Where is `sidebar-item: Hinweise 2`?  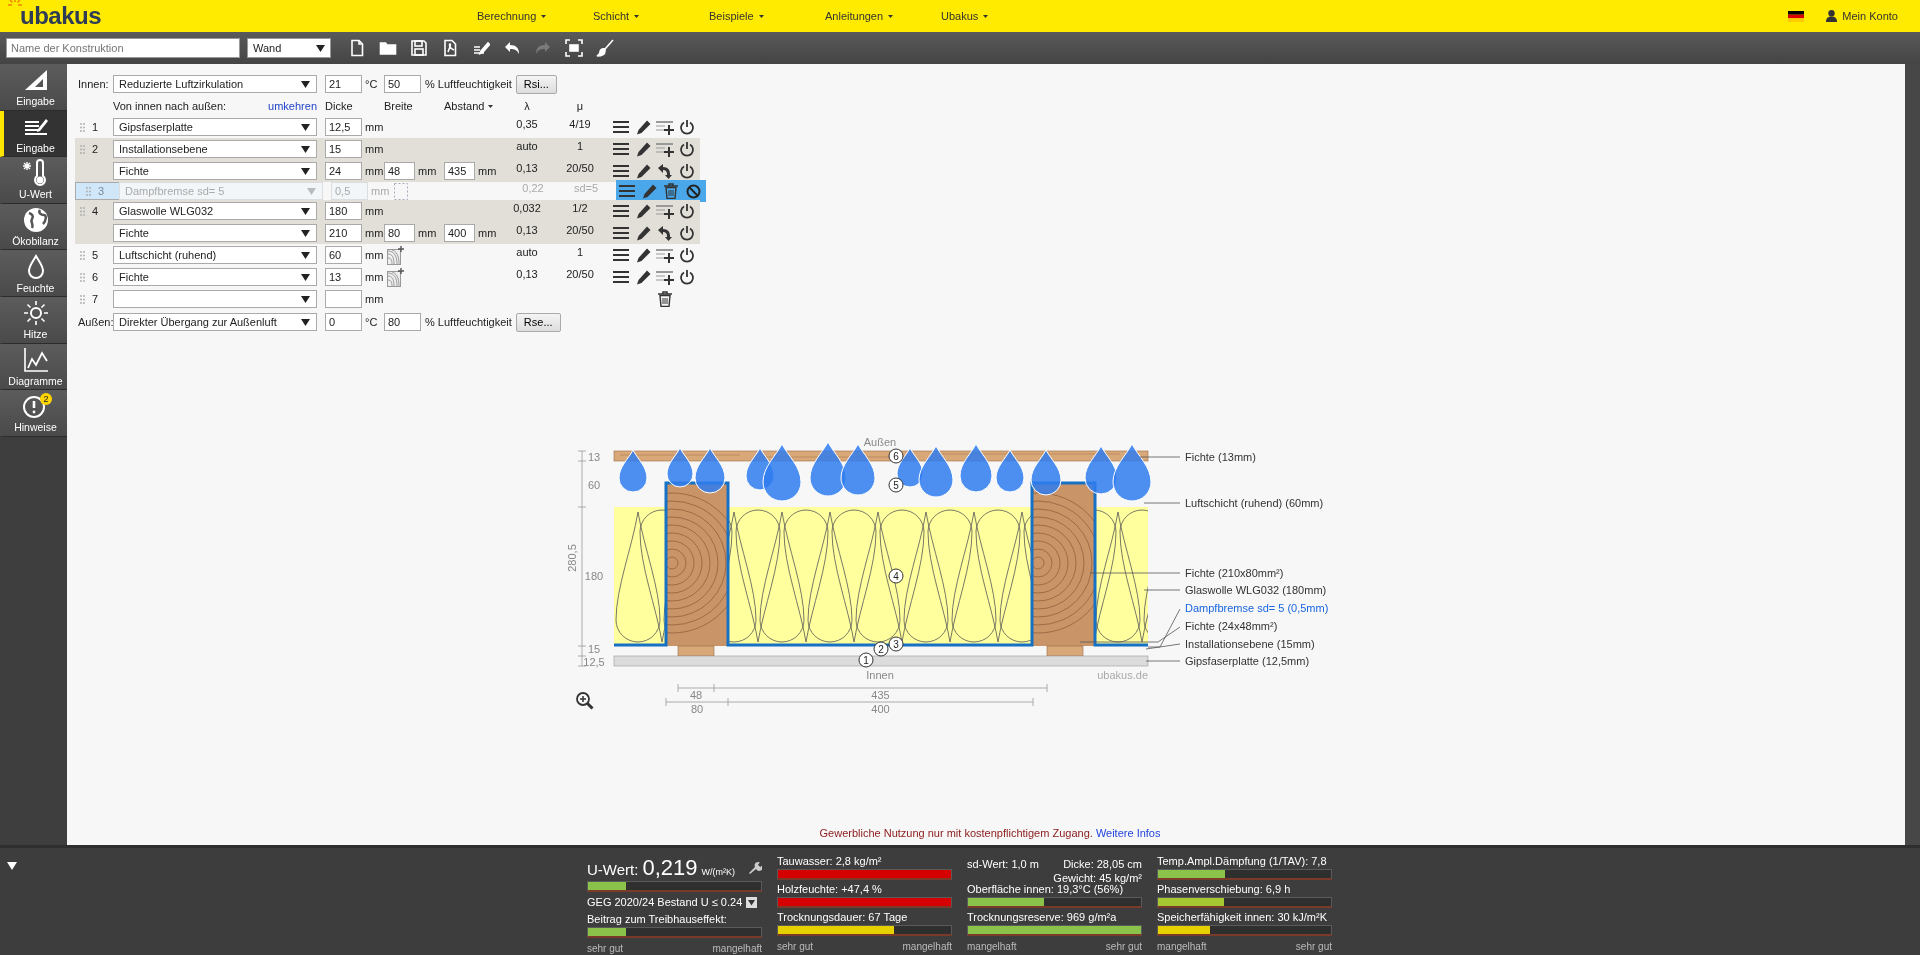 sidebar-item: Hinweise 2 is located at coordinates (33, 413).